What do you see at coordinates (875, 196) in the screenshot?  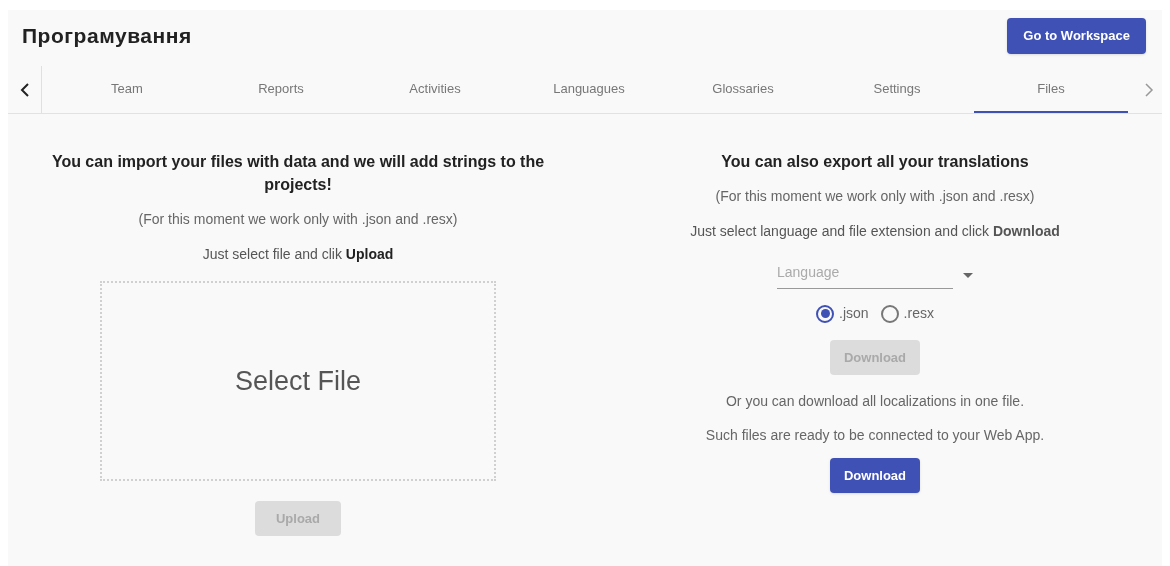 I see `export-note: (For this moment we work only with .json and .resx)` at bounding box center [875, 196].